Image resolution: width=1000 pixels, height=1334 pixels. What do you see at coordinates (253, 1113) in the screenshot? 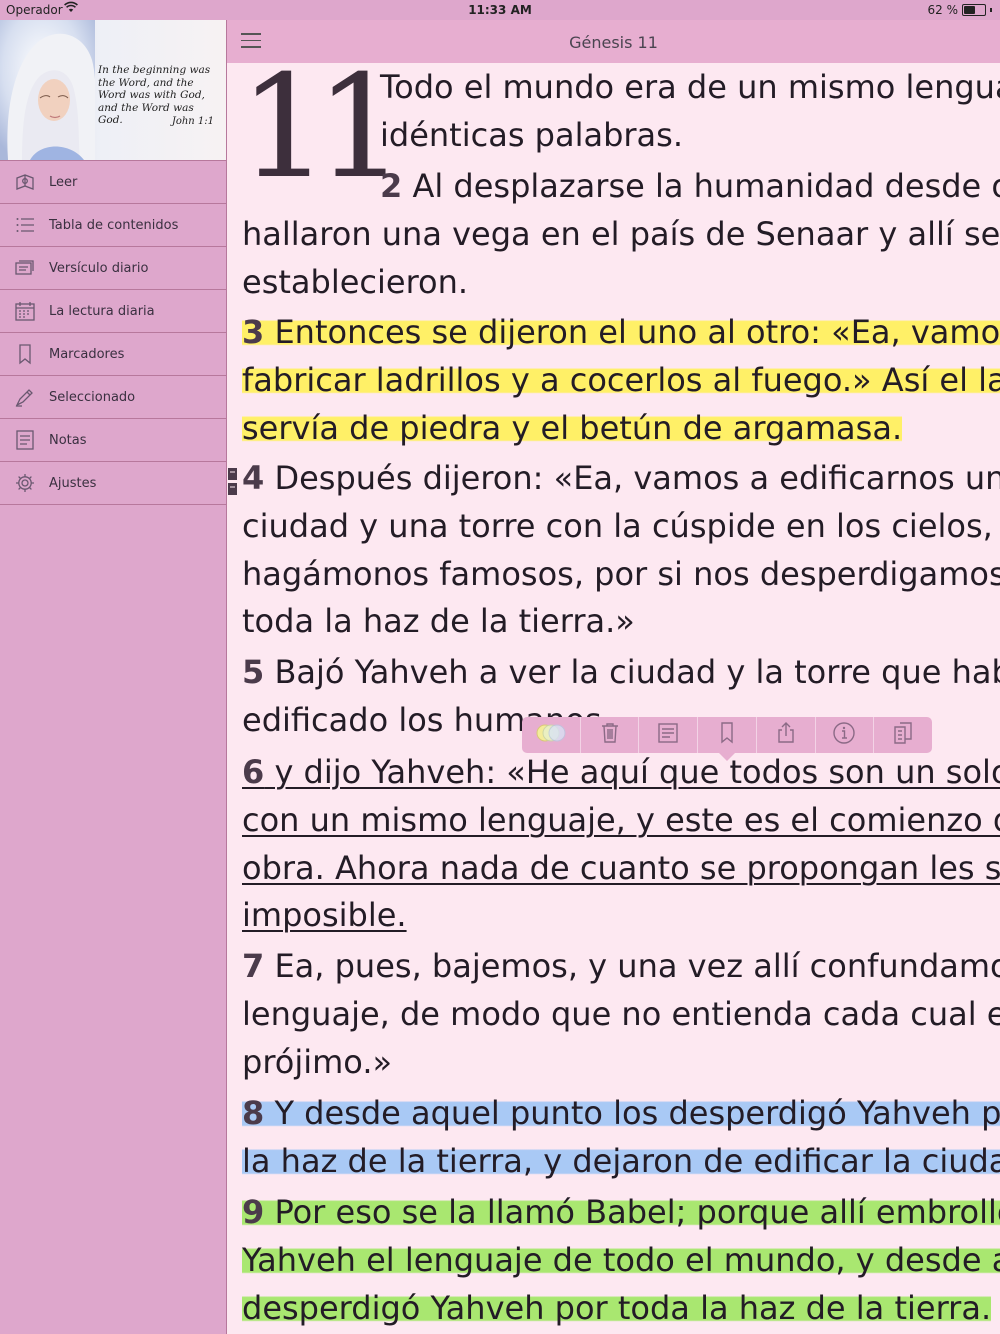
I see `verse-number: 8` at bounding box center [253, 1113].